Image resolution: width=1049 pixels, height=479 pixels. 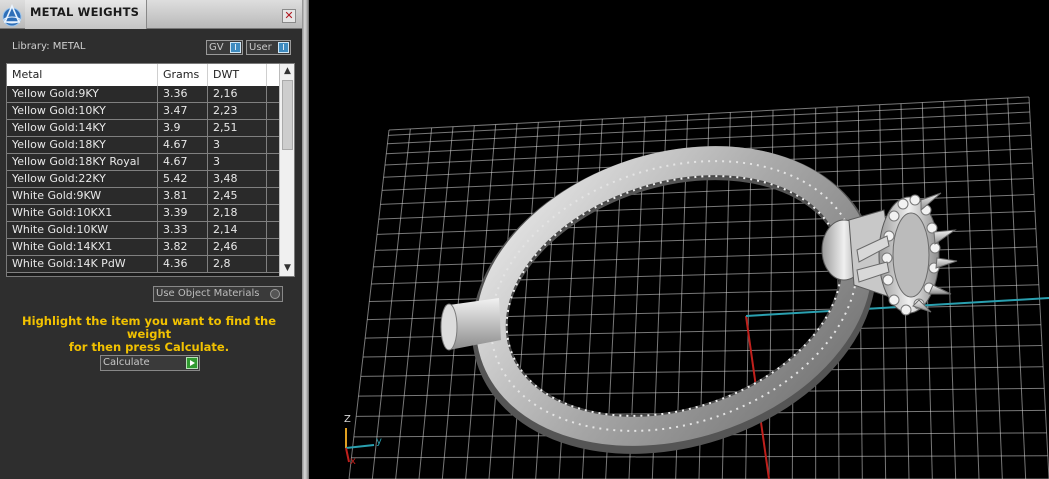 I want to click on table-row: Yellow Gold:18KY 4.67 3, so click(x=143, y=145).